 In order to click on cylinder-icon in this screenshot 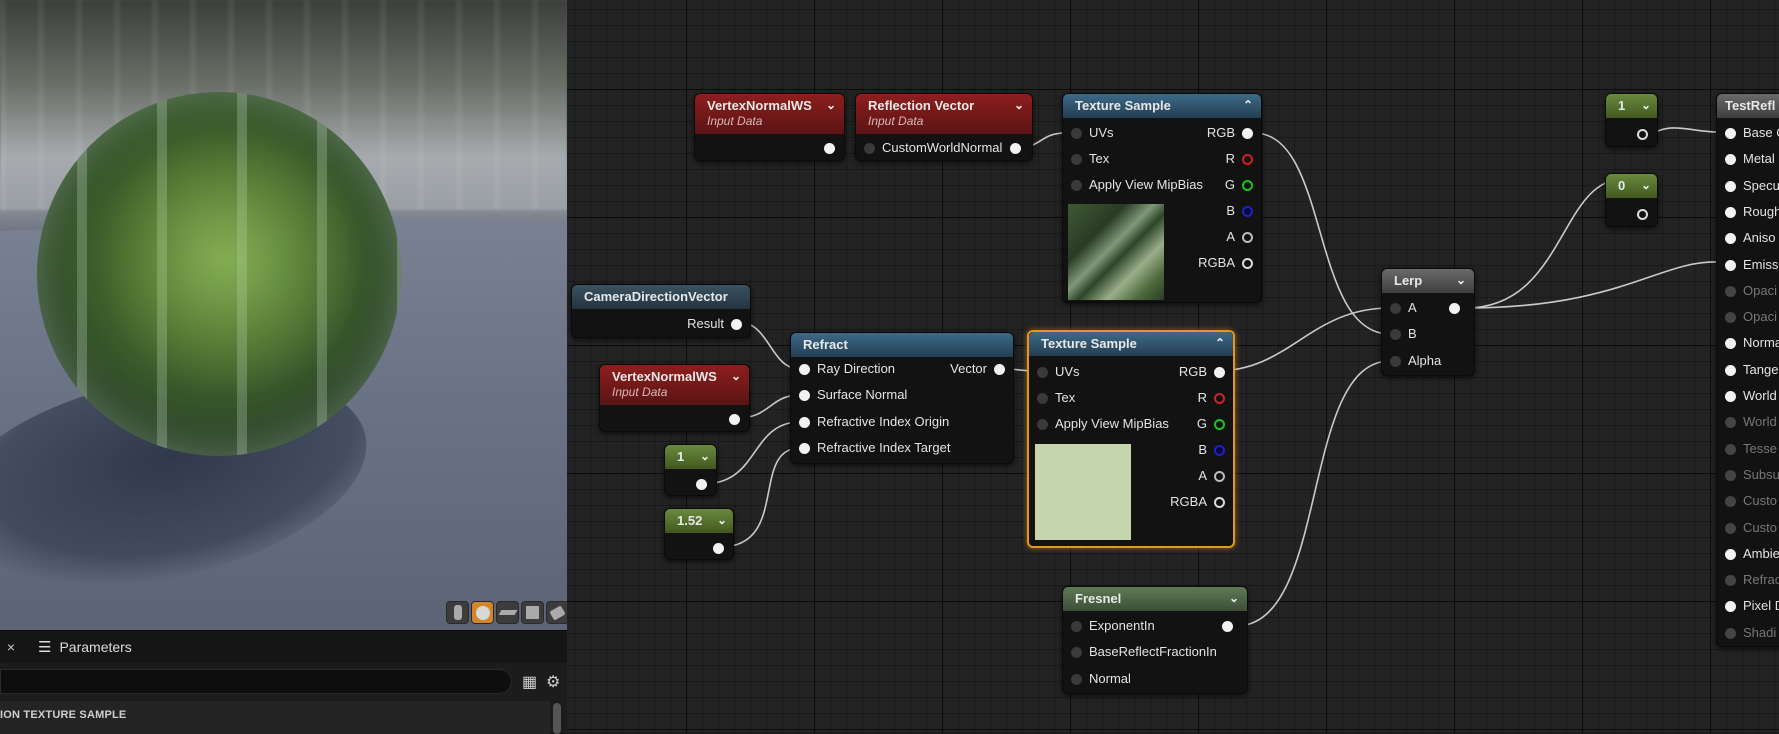, I will do `click(457, 612)`.